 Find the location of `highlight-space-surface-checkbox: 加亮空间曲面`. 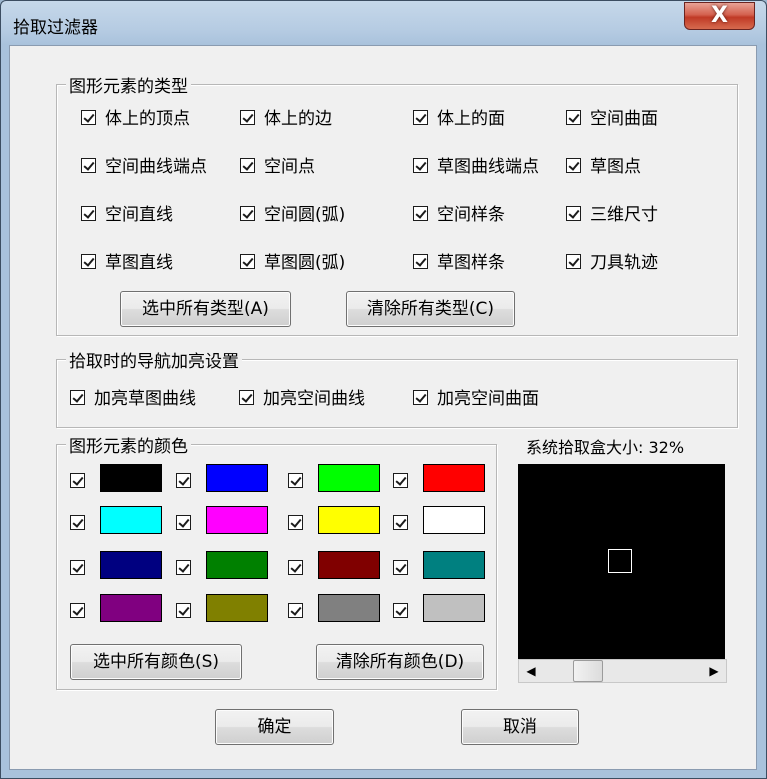

highlight-space-surface-checkbox: 加亮空间曲面 is located at coordinates (476, 399).